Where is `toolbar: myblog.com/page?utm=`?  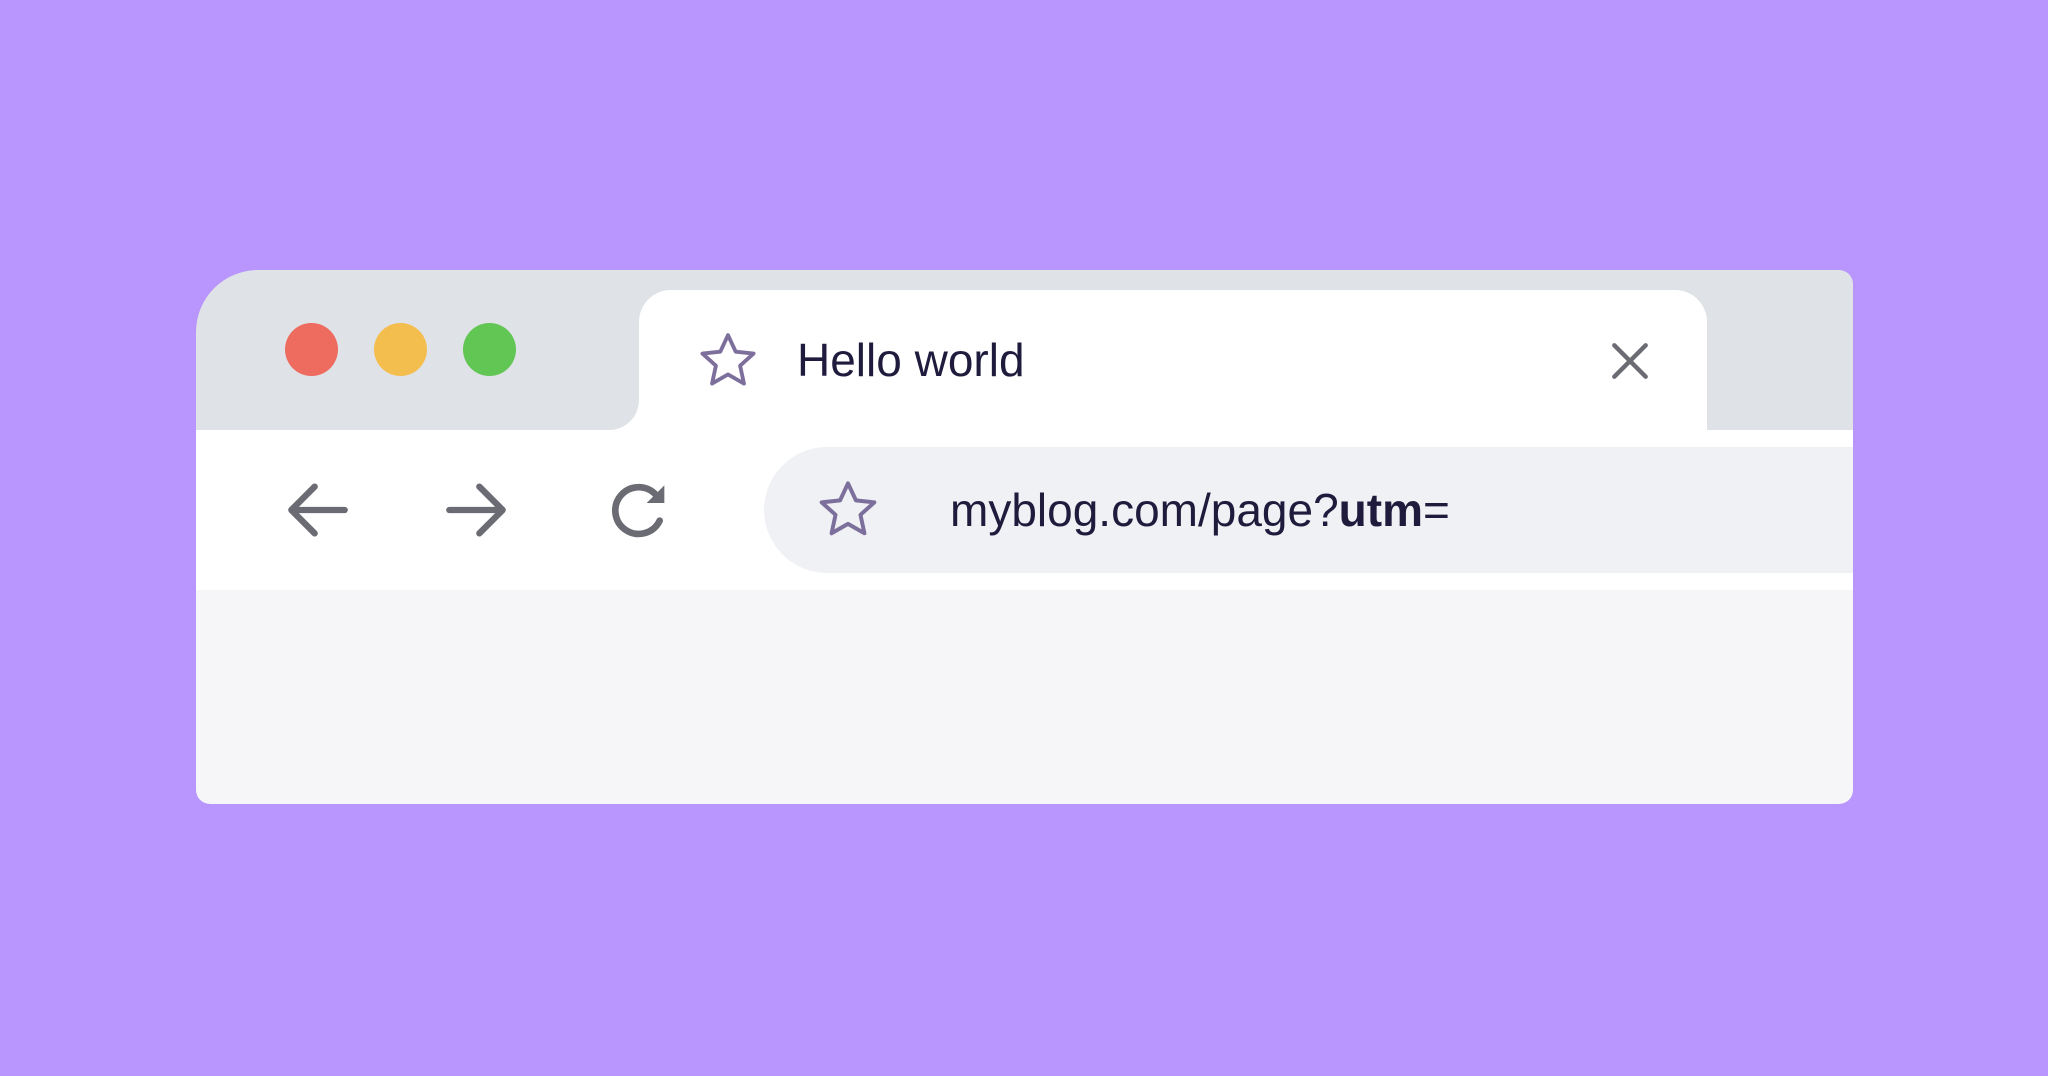
toolbar: myblog.com/page?utm= is located at coordinates (1024, 510).